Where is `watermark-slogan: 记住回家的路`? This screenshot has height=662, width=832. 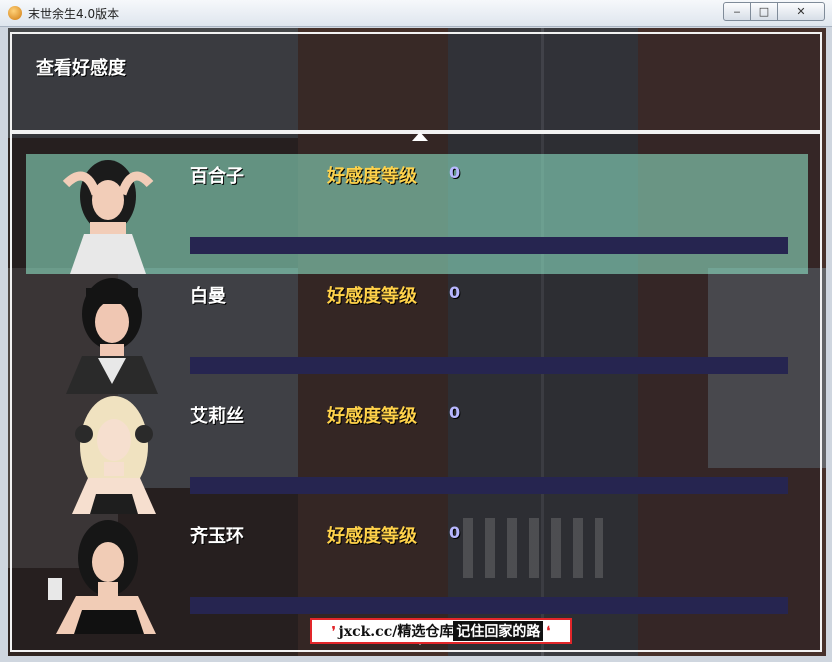 watermark-slogan: 记住回家的路 is located at coordinates (498, 631).